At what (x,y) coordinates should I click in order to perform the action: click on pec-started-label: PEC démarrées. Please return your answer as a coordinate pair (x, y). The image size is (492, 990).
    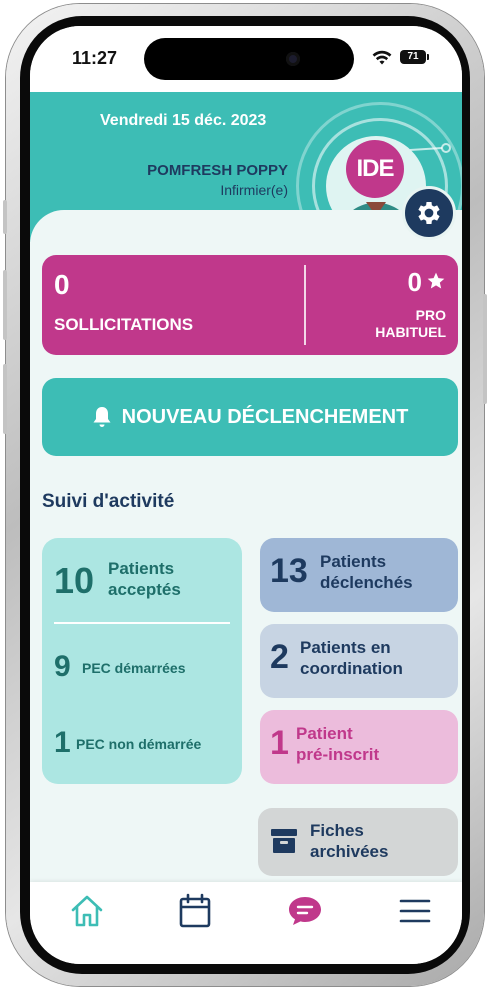
    Looking at the image, I should click on (134, 668).